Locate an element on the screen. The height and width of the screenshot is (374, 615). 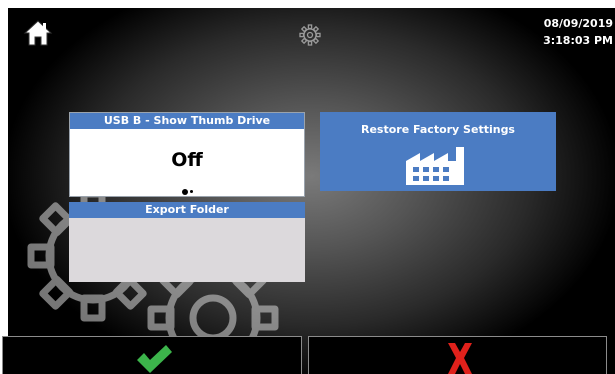
time-text: 3:18:03 PM is located at coordinates (578, 40).